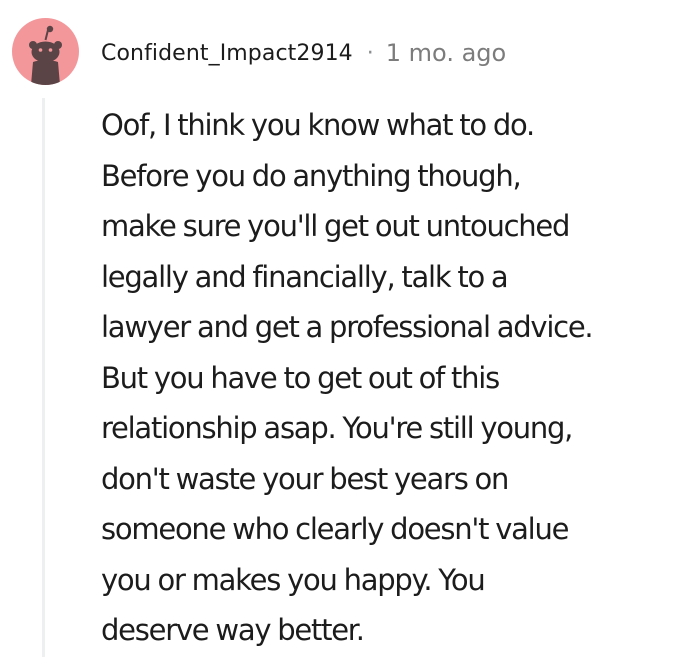 This screenshot has width=700, height=657. What do you see at coordinates (45, 55) in the screenshot?
I see `reddit-snoo-icon` at bounding box center [45, 55].